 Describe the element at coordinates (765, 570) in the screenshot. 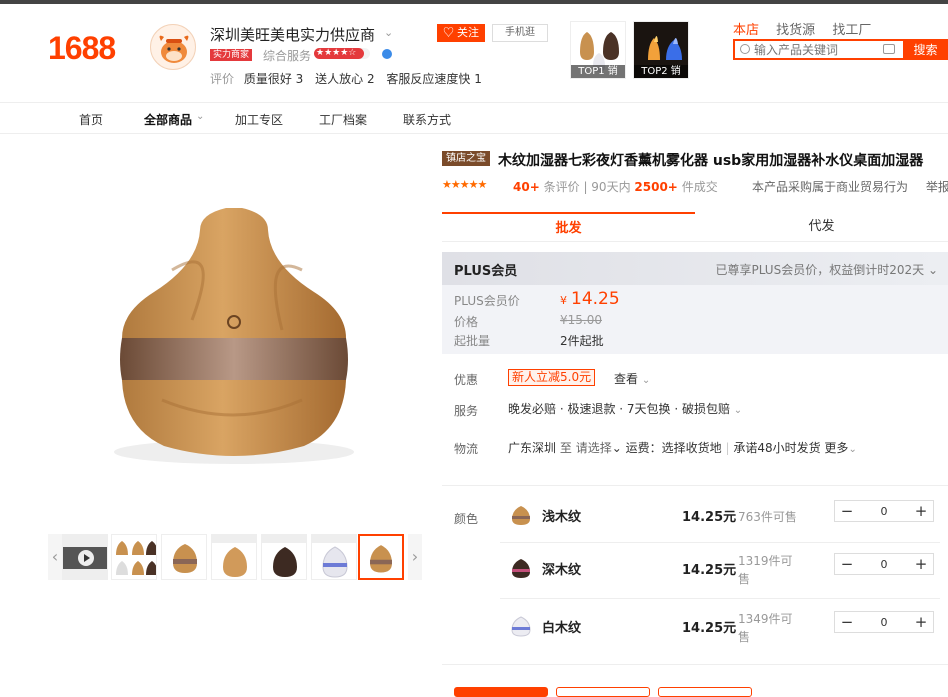

I see `sku-stock: 1319件可售` at that location.